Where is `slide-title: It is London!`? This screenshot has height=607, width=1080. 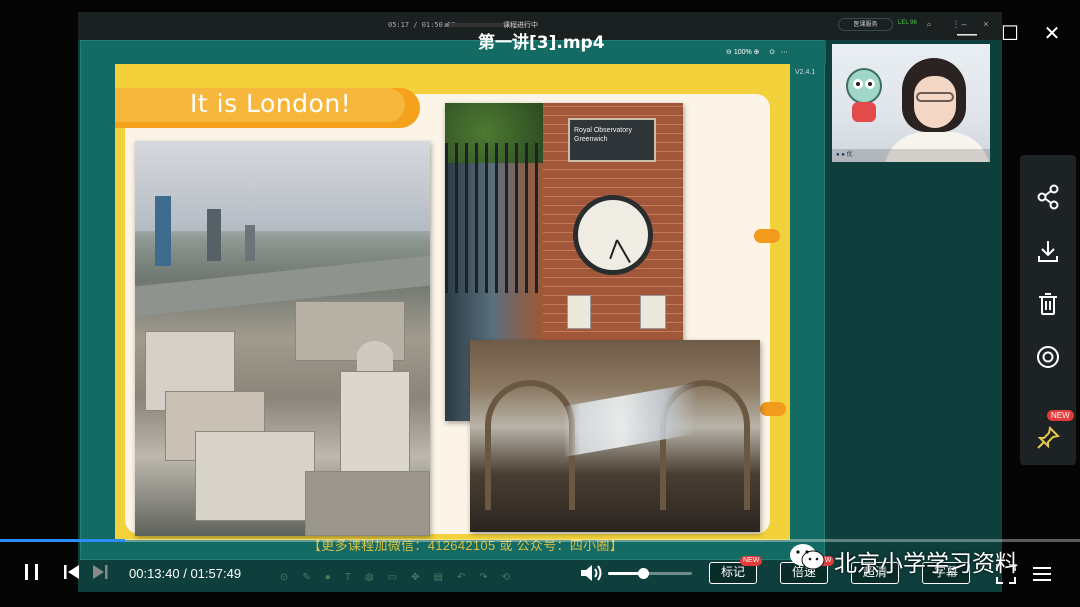 slide-title: It is London! is located at coordinates (271, 103).